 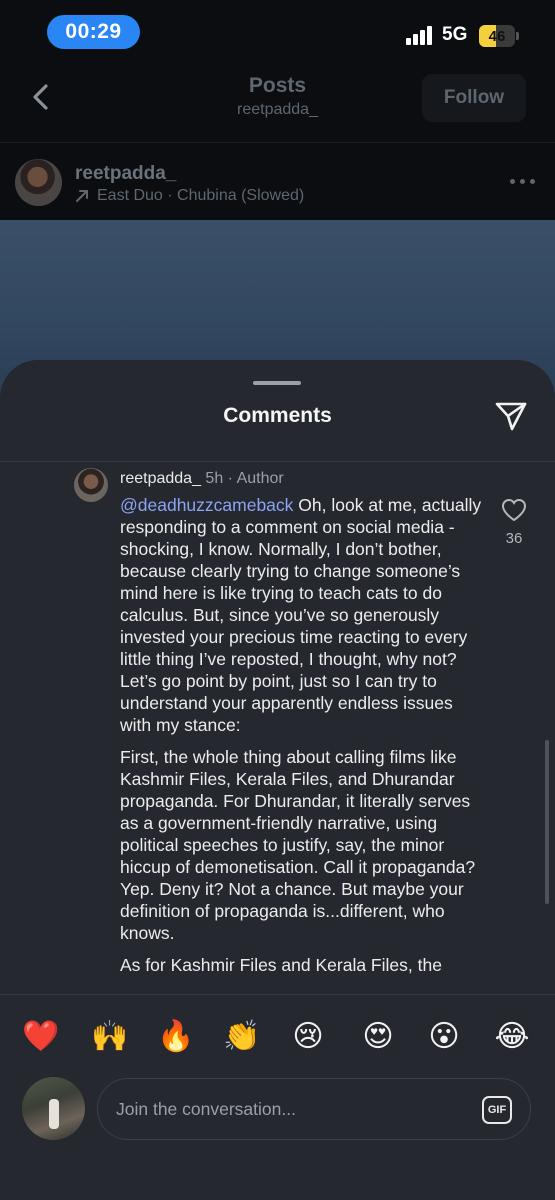 What do you see at coordinates (308, 1036) in the screenshot?
I see `emoji-reaction: 😢` at bounding box center [308, 1036].